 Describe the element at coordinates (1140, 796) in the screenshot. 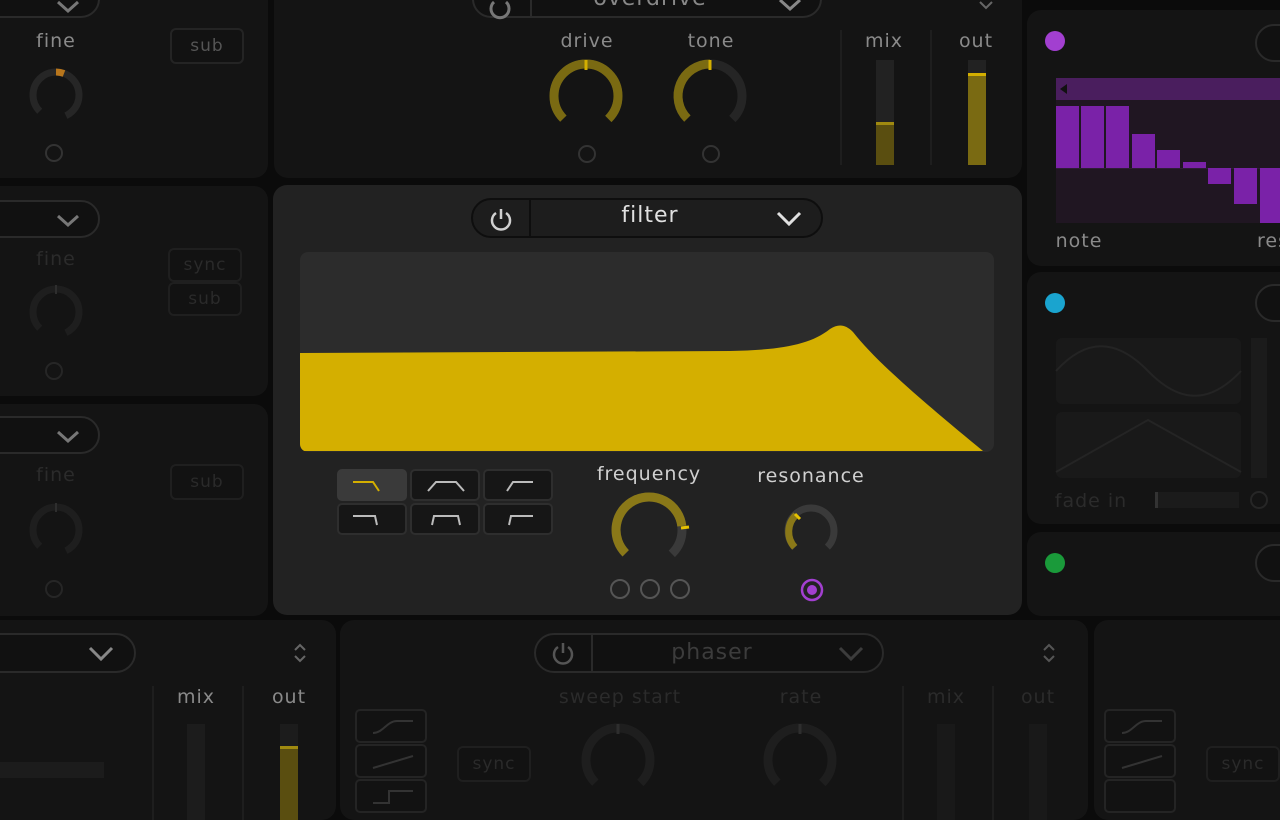

I see `shape-3-button` at that location.